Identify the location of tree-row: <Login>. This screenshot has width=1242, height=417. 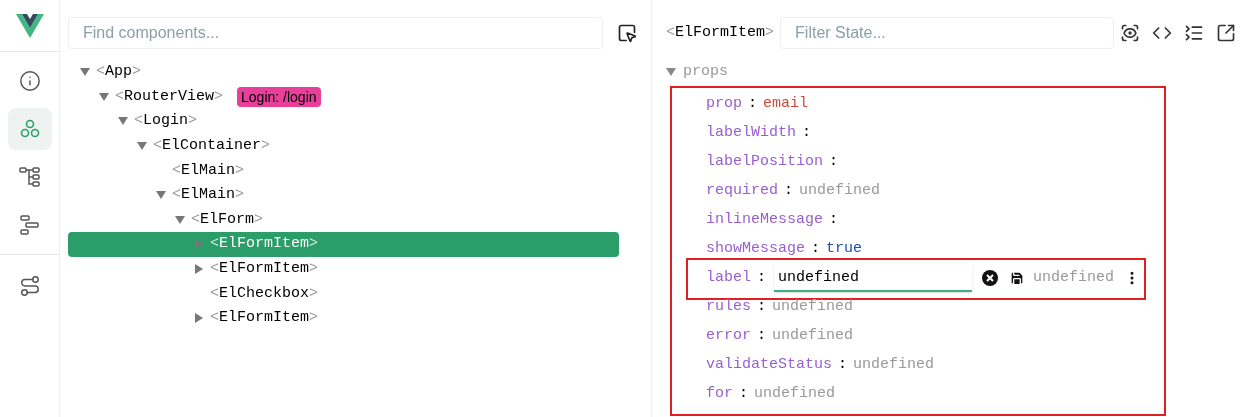
(343, 121).